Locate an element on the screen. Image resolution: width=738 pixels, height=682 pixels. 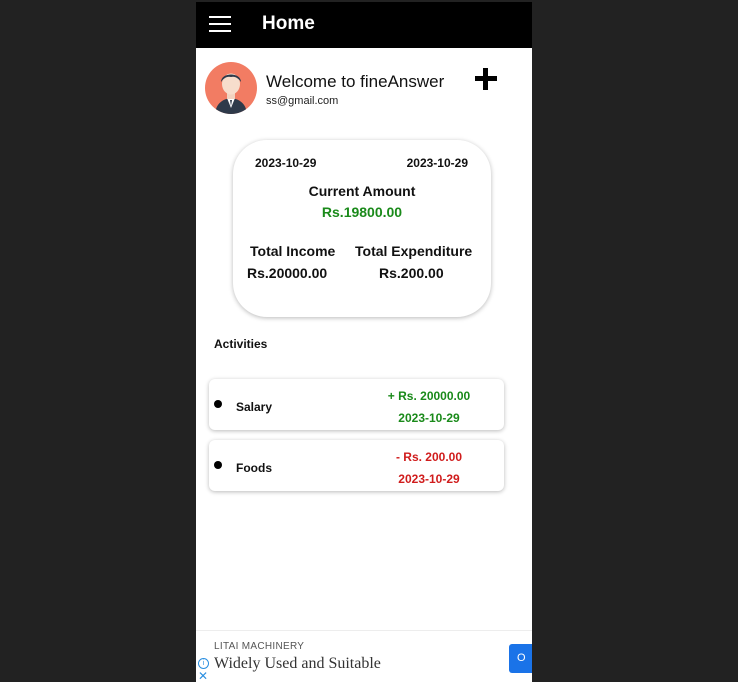
activity-amount: - Rs. 200.00 is located at coordinates (429, 457).